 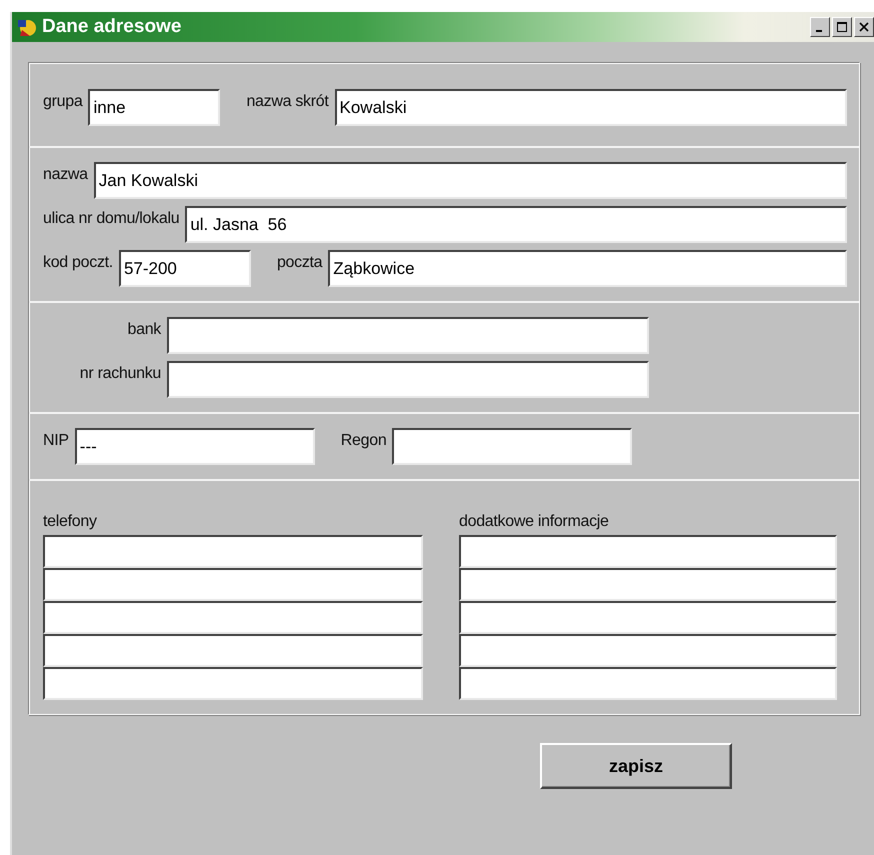 What do you see at coordinates (534, 522) in the screenshot?
I see `field-label: dodatkowe informacje` at bounding box center [534, 522].